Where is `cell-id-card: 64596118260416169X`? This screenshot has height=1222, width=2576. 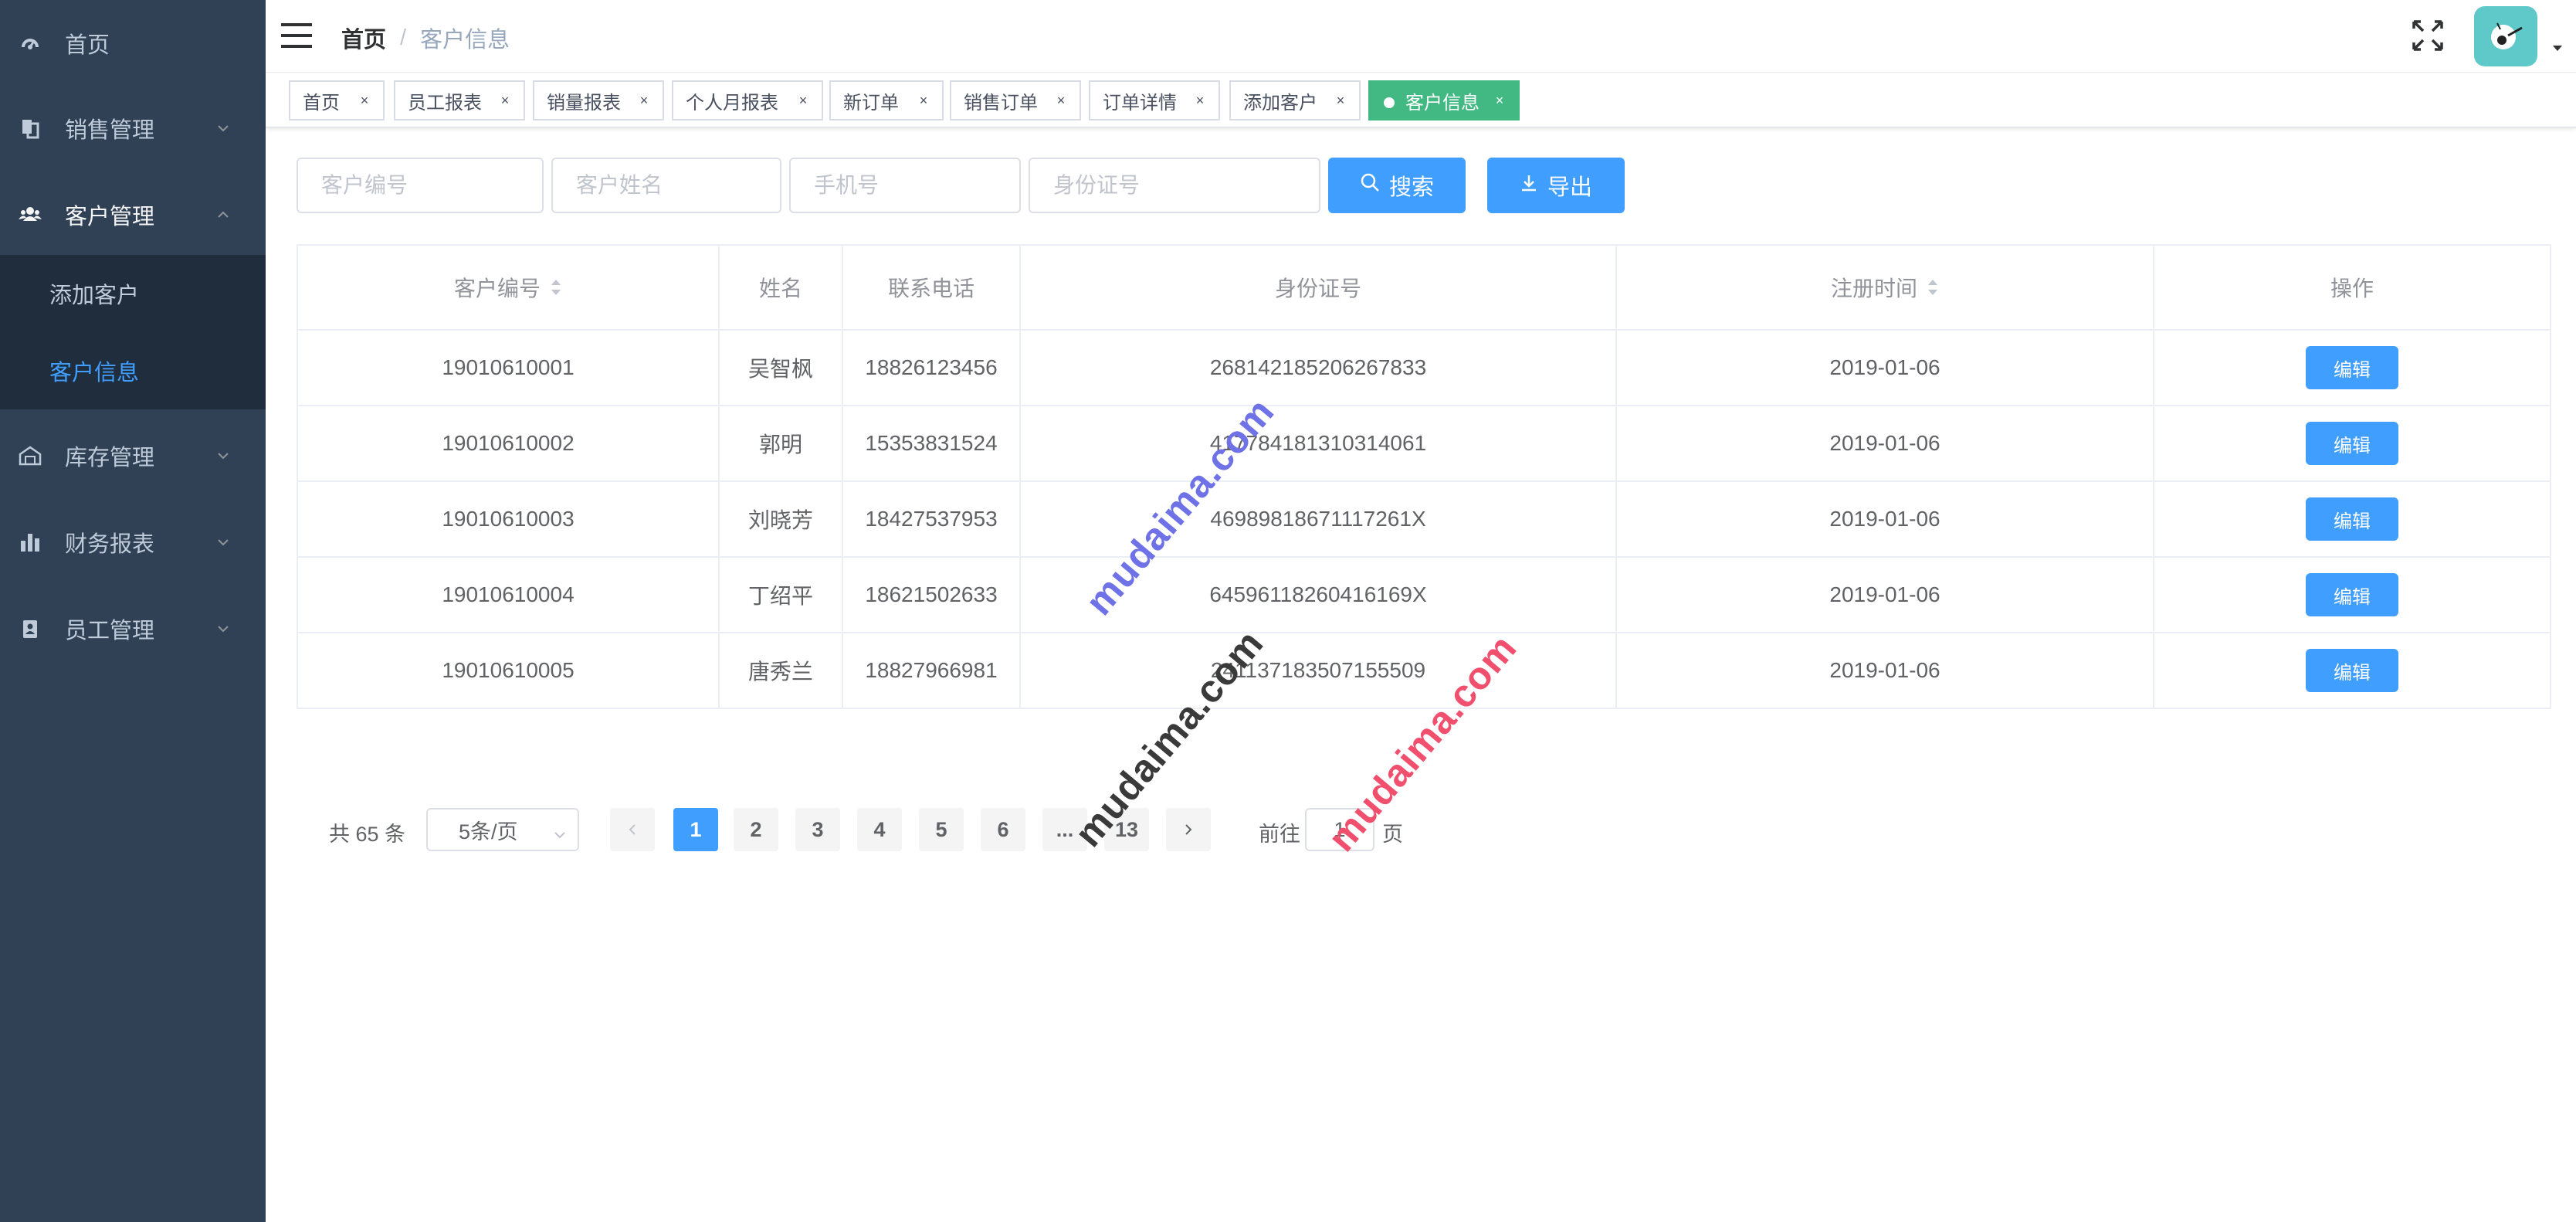
cell-id-card: 64596118260416169X is located at coordinates (1319, 595).